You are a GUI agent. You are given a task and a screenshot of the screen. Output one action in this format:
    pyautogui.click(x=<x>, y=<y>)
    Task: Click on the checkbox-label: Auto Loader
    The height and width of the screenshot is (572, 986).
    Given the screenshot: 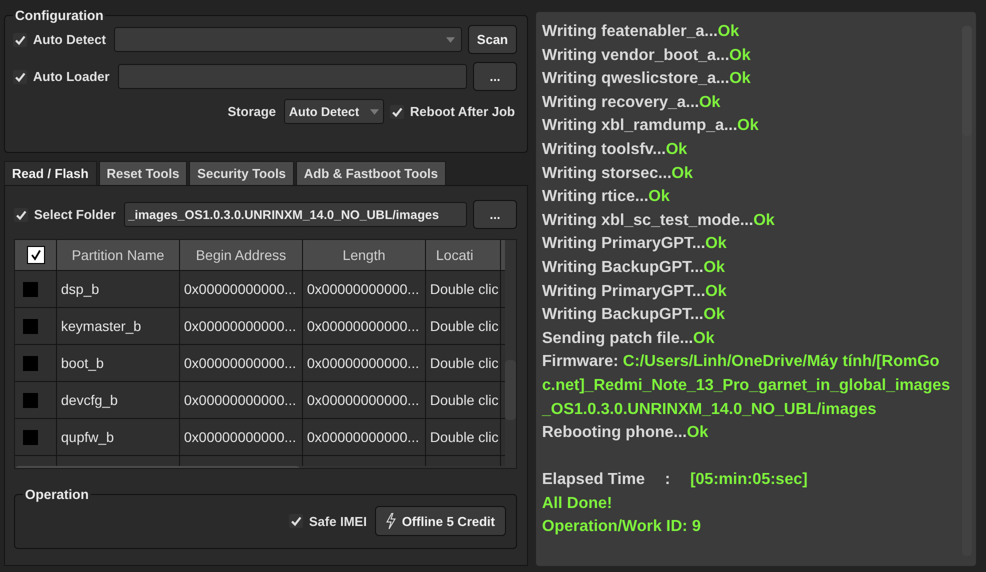 What is the action you would take?
    pyautogui.click(x=71, y=76)
    